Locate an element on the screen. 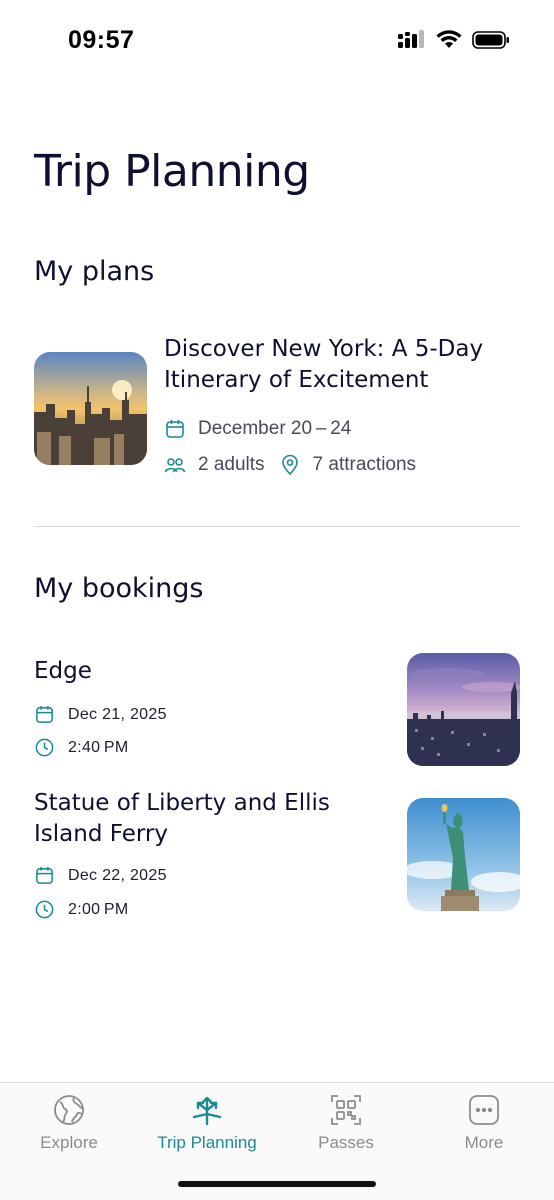 Image resolution: width=554 pixels, height=1200 pixels. tab-label: Trip Planning is located at coordinates (207, 1142).